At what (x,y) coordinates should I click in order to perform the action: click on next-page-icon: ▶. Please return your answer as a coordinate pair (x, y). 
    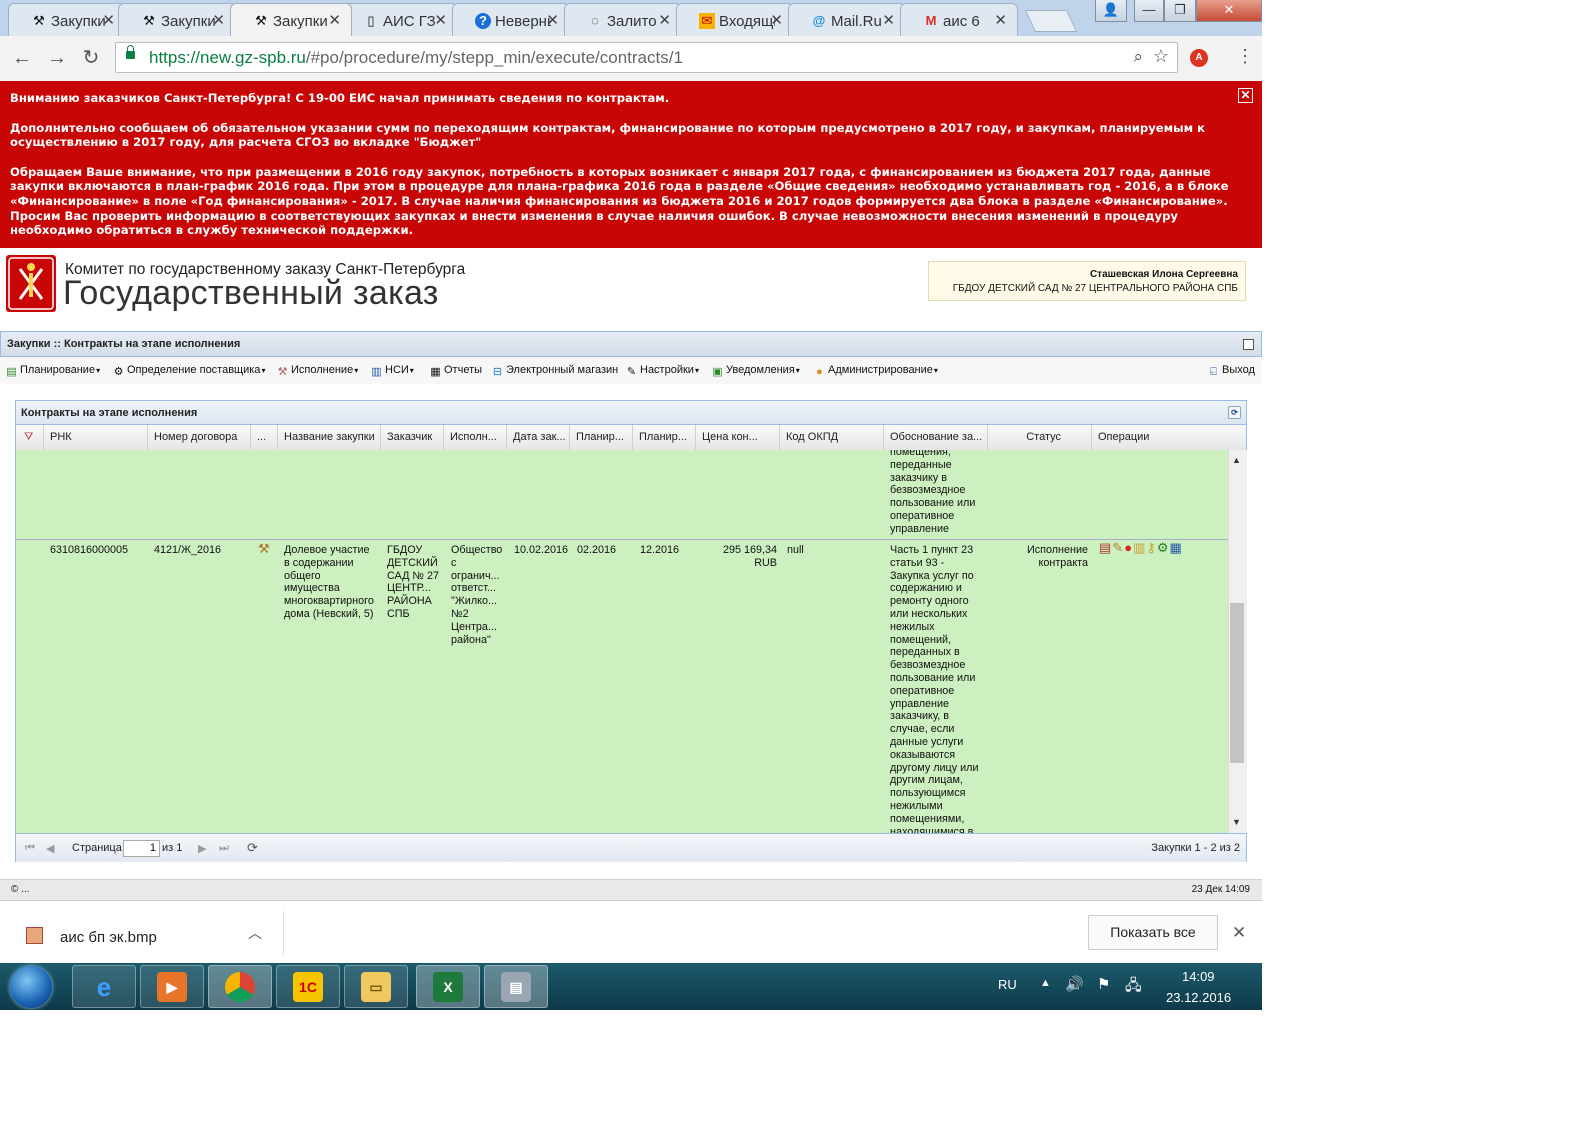
    Looking at the image, I should click on (202, 848).